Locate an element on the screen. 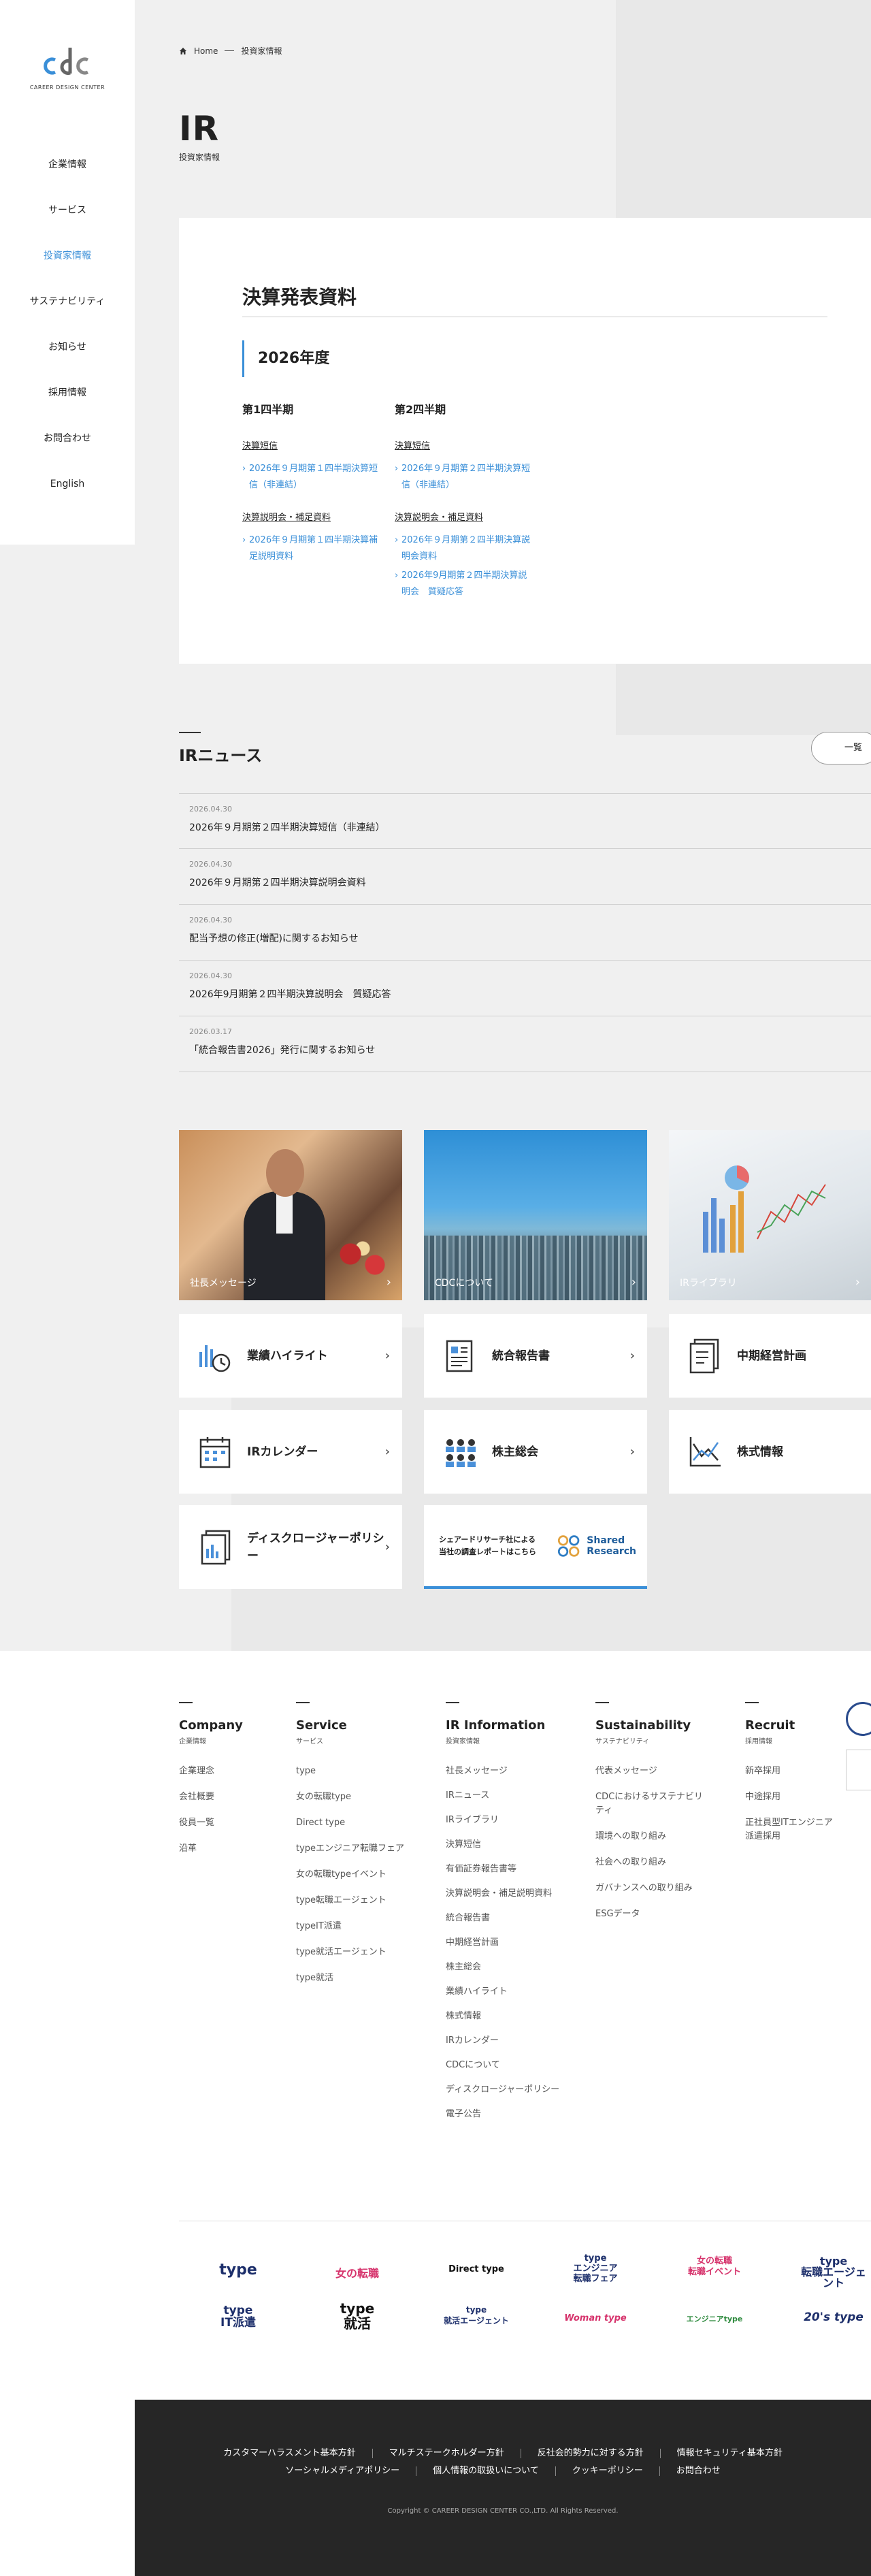 Image resolution: width=871 pixels, height=2576 pixels. link-tile-integrated-report: 統合報告書 › is located at coordinates (535, 1356).